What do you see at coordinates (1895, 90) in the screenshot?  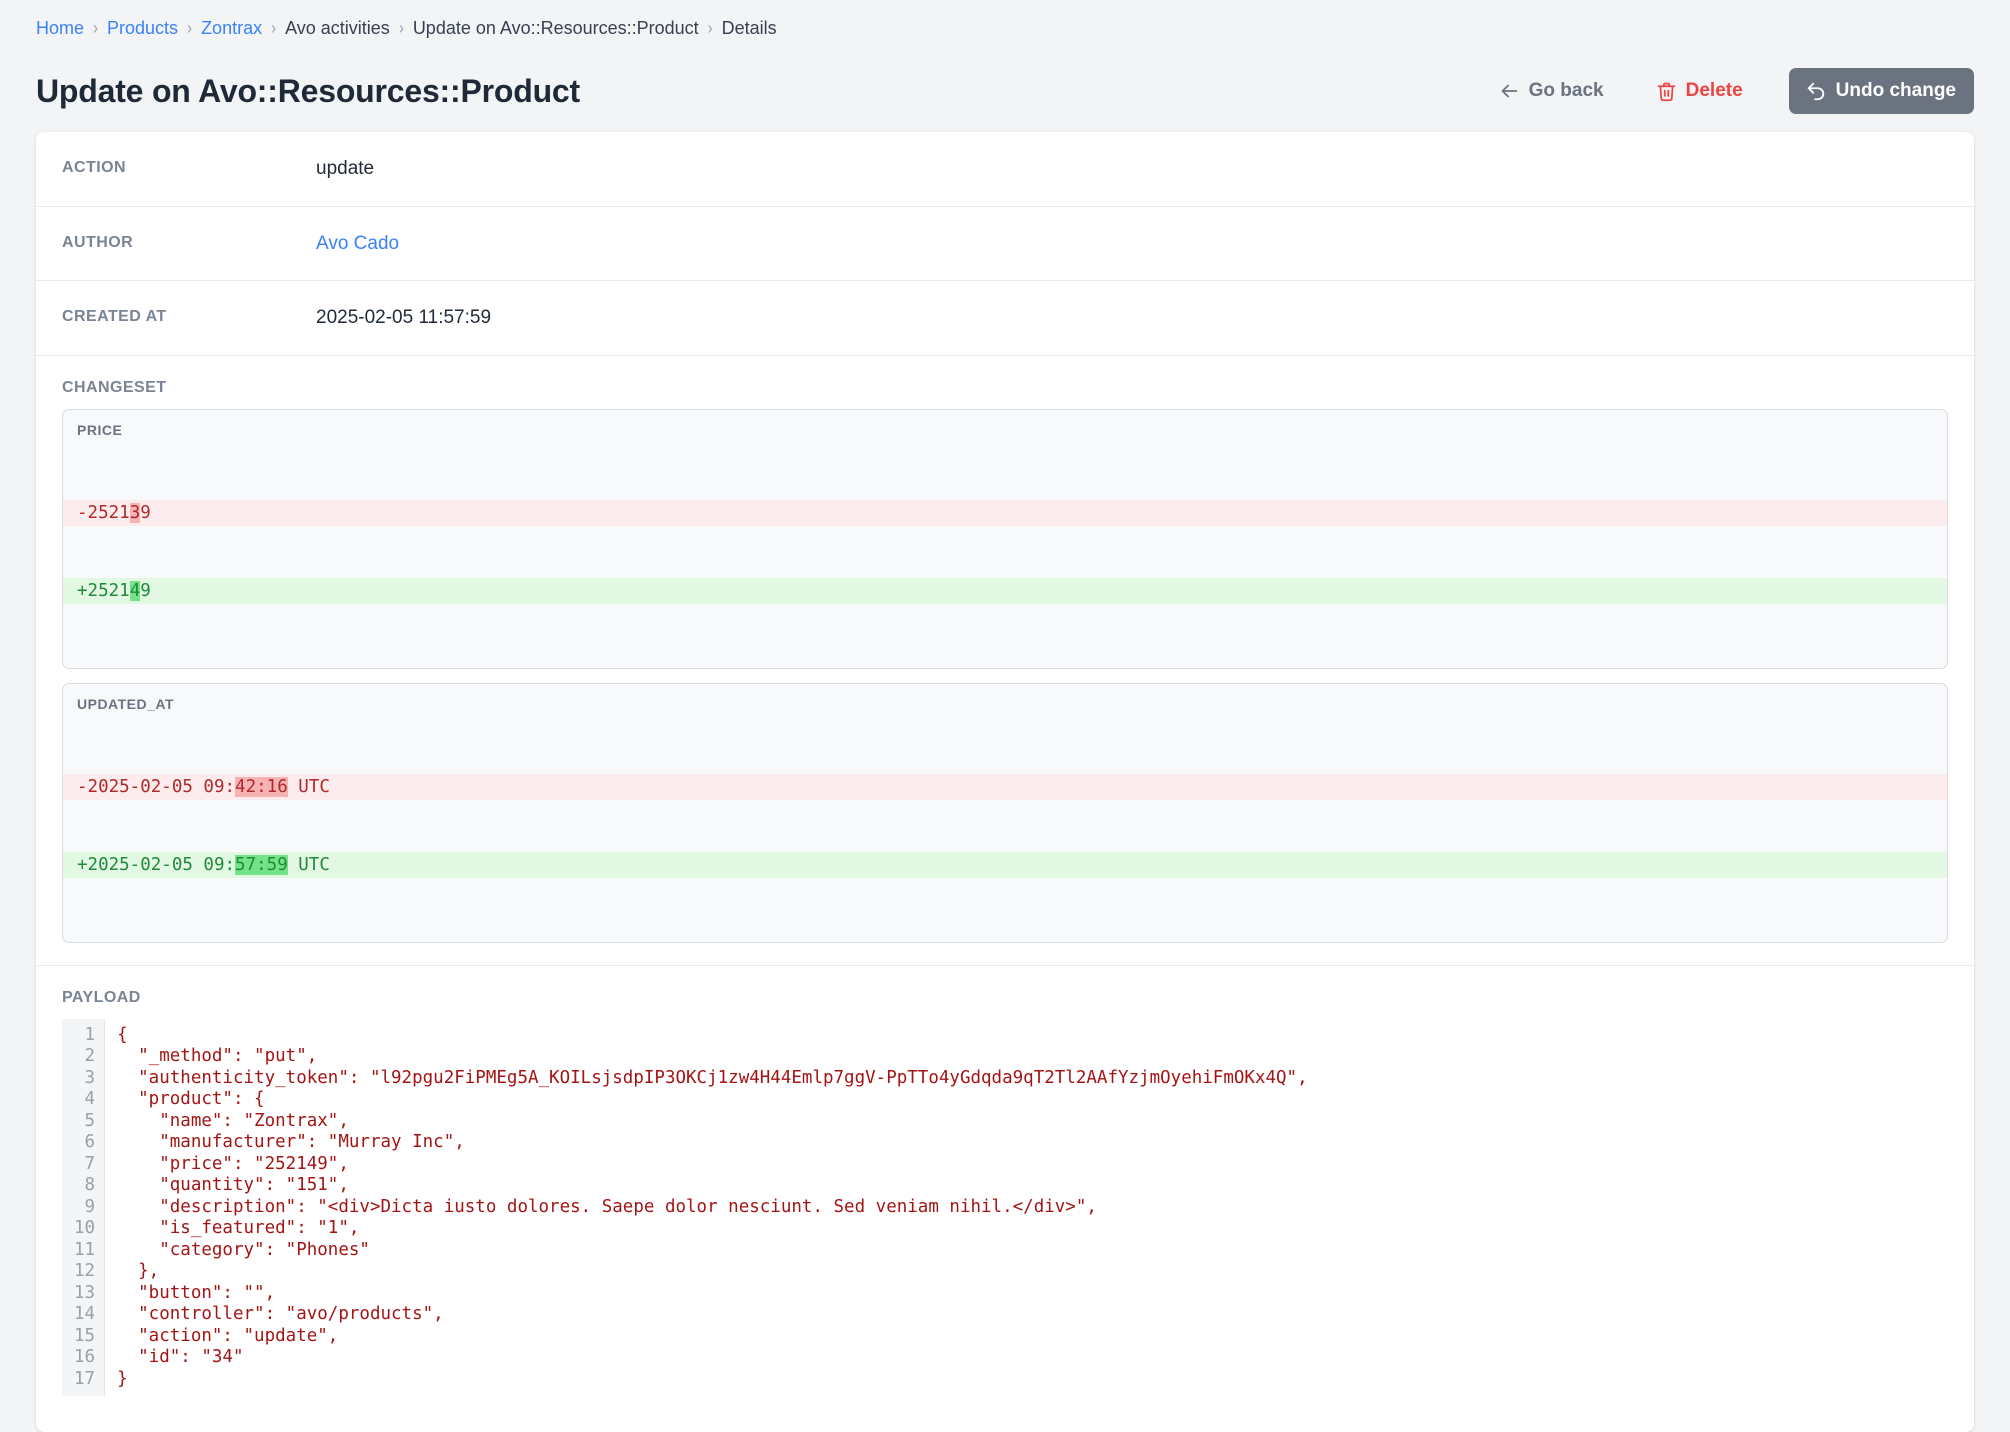 I see `undo-change-label: Undo change` at bounding box center [1895, 90].